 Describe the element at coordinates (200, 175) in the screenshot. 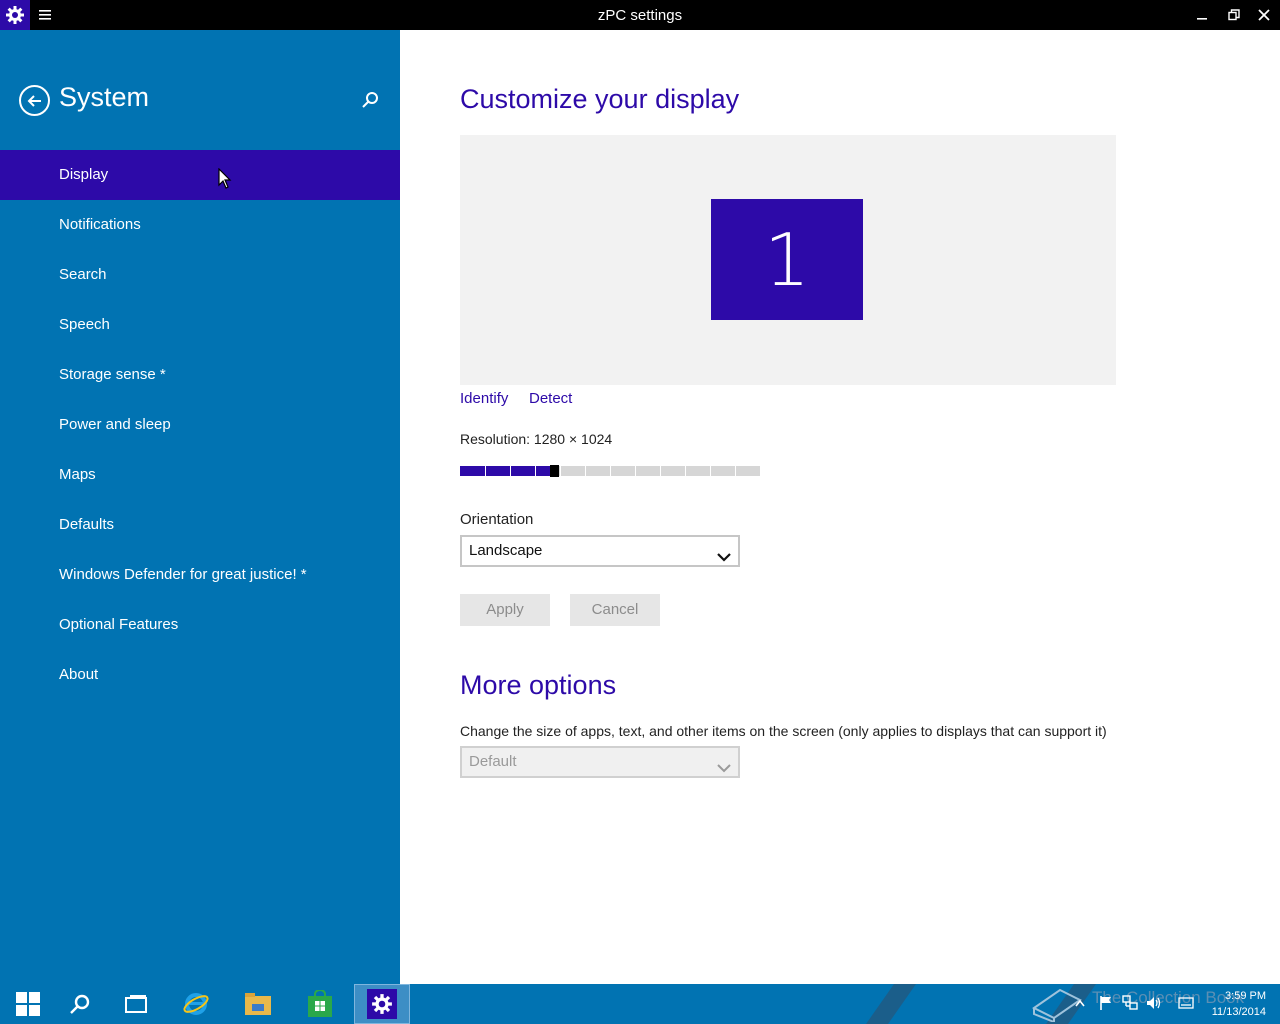

I see `sidebar-item-display: Display` at that location.